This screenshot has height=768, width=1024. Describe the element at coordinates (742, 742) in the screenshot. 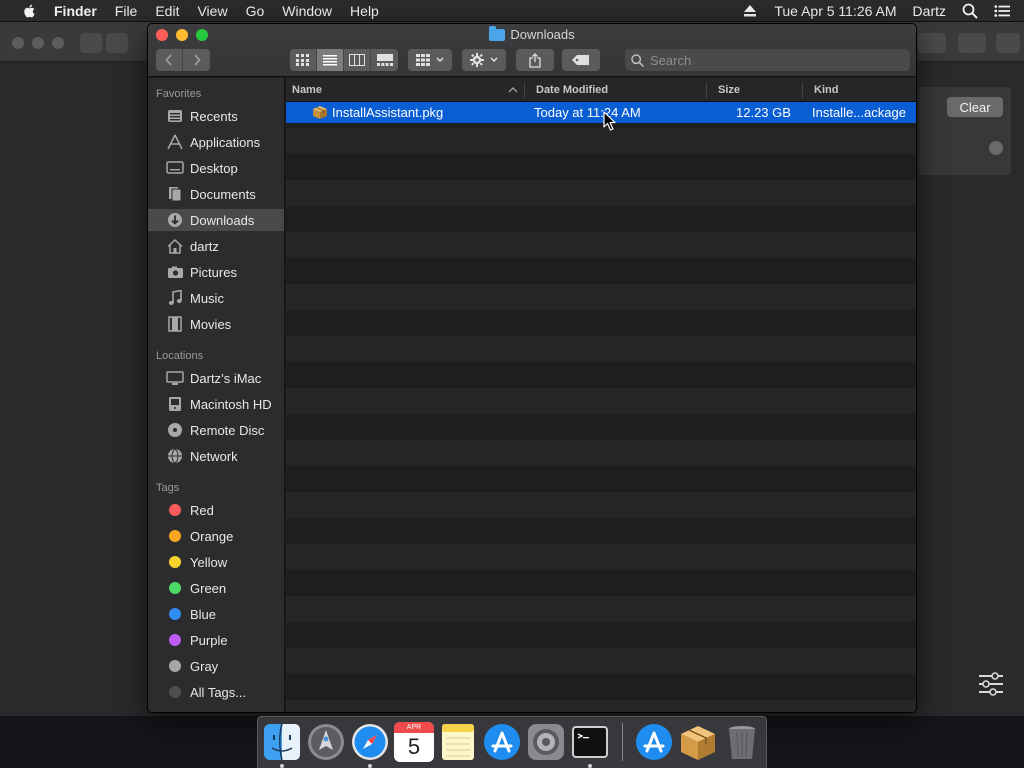

I see `trash-dock-icon` at that location.